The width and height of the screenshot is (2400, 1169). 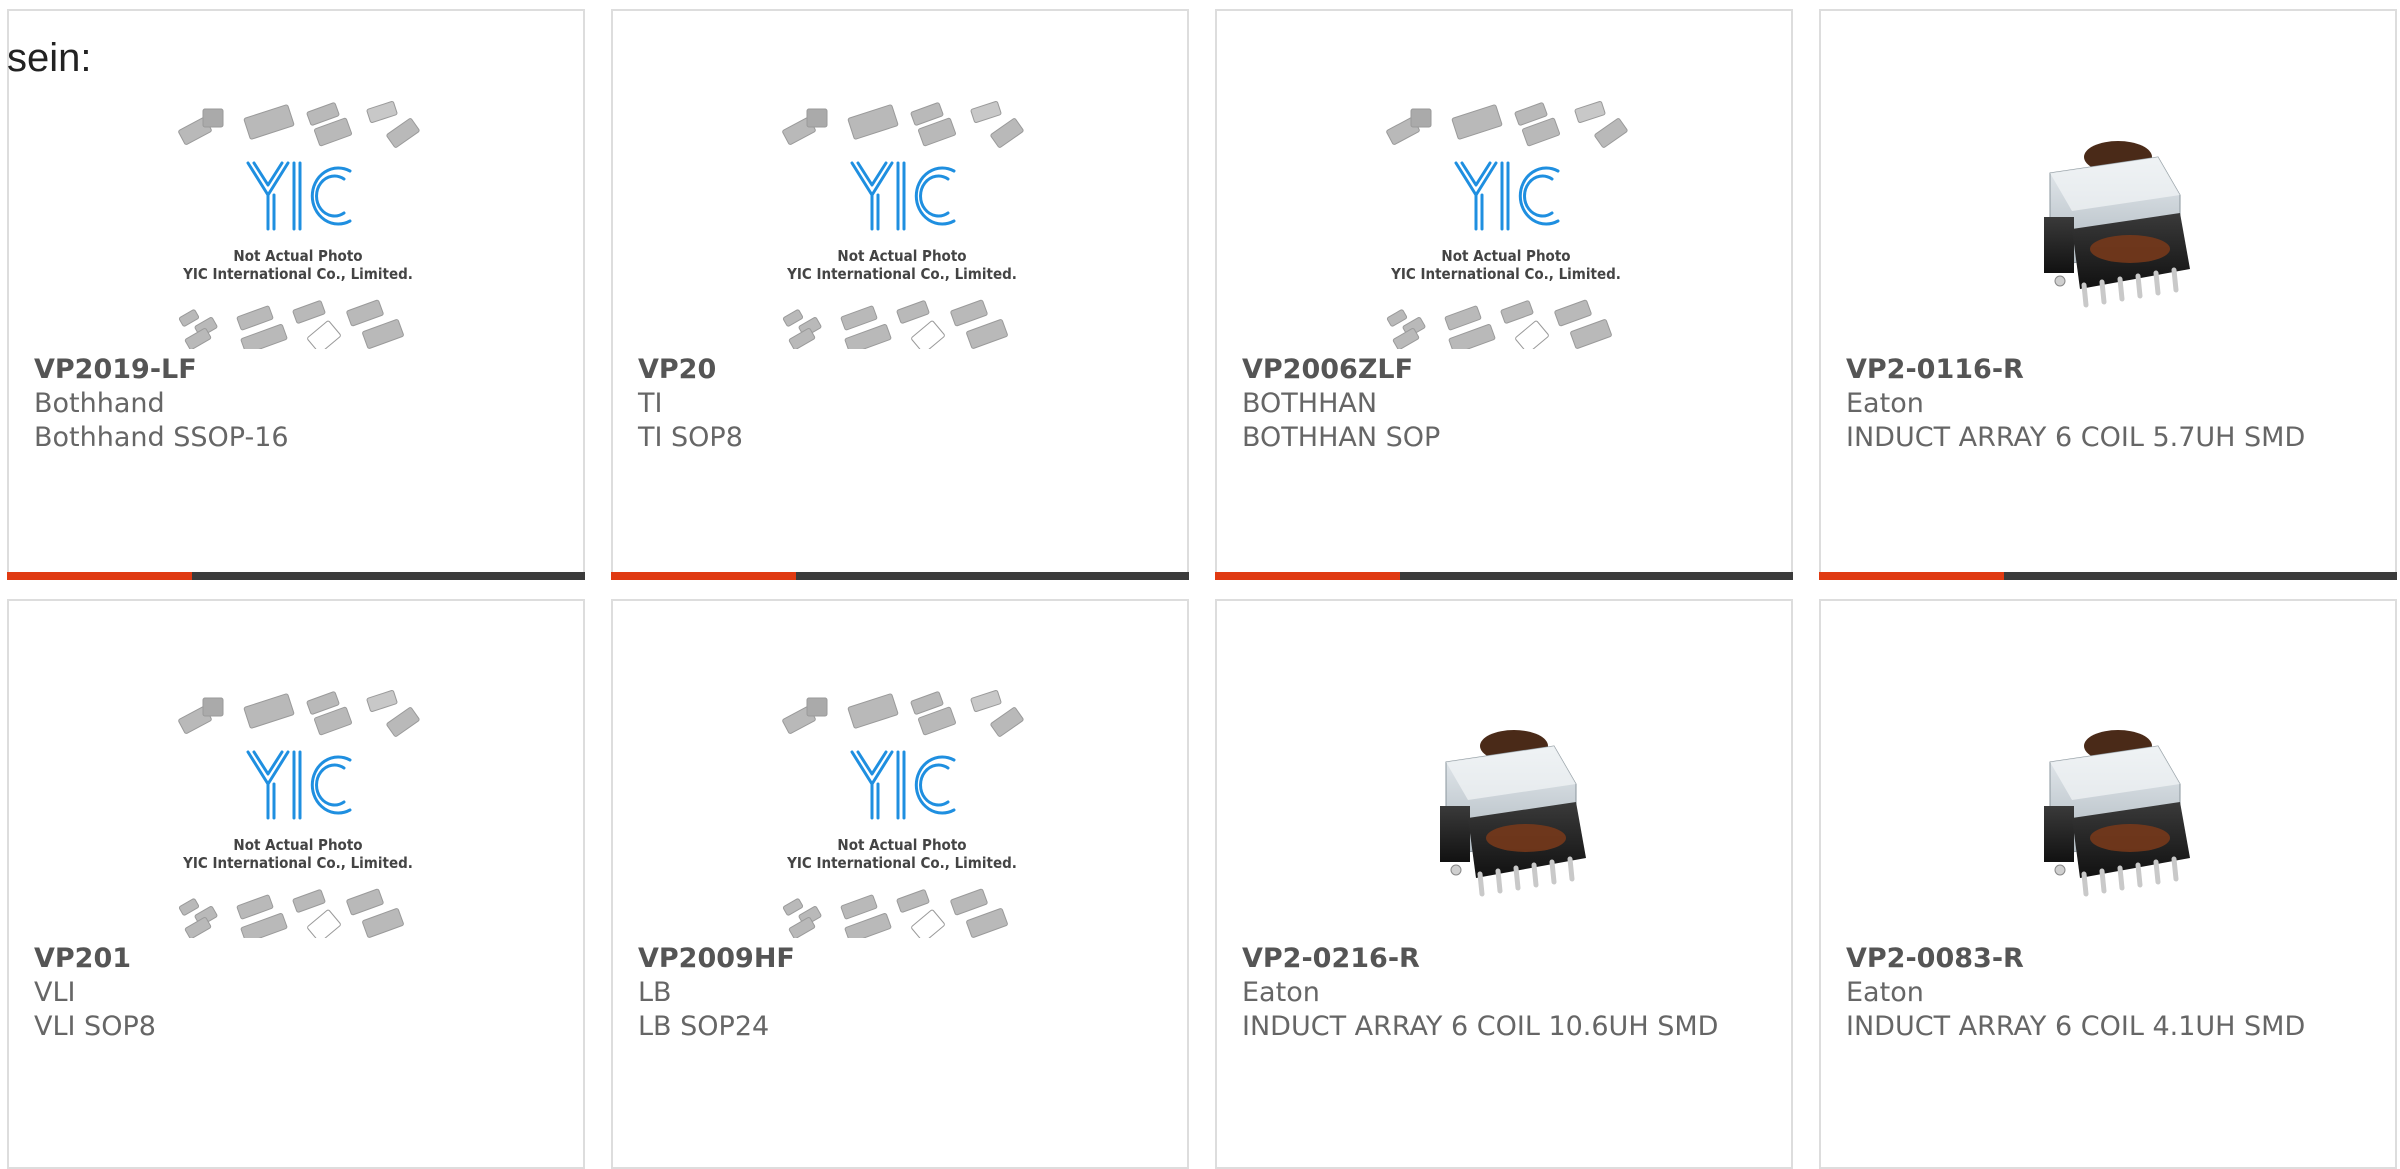 What do you see at coordinates (690, 437) in the screenshot?
I see `product-description: TI SOP8` at bounding box center [690, 437].